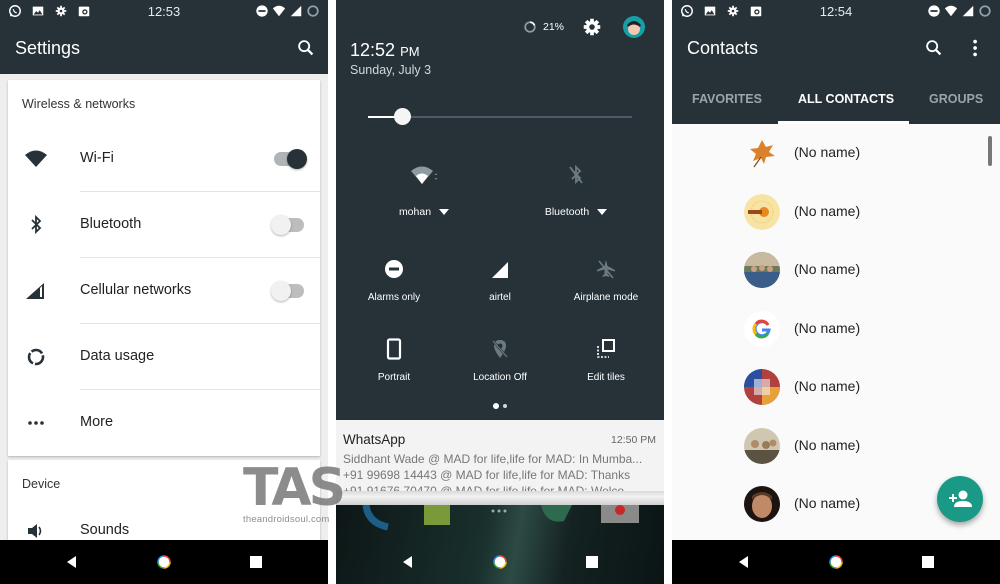 The width and height of the screenshot is (1000, 584). I want to click on status-bar: 12:54, so click(836, 12).